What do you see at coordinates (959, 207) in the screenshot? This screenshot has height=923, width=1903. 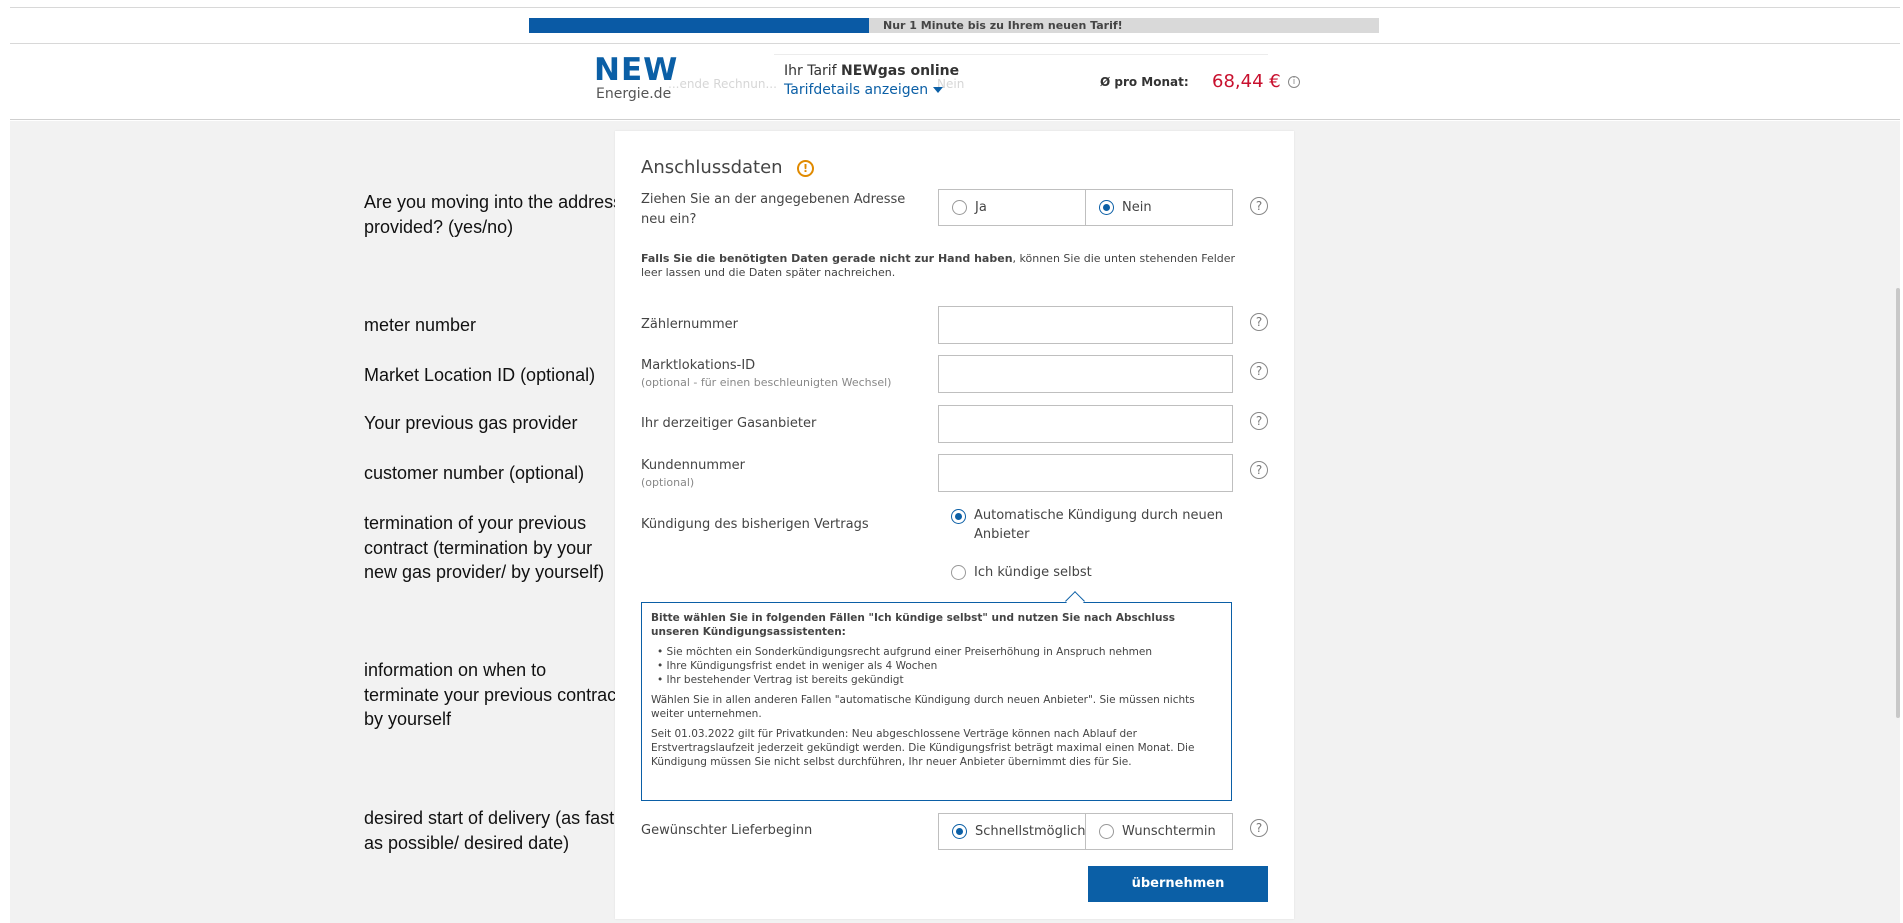 I see `move-yes-radio` at bounding box center [959, 207].